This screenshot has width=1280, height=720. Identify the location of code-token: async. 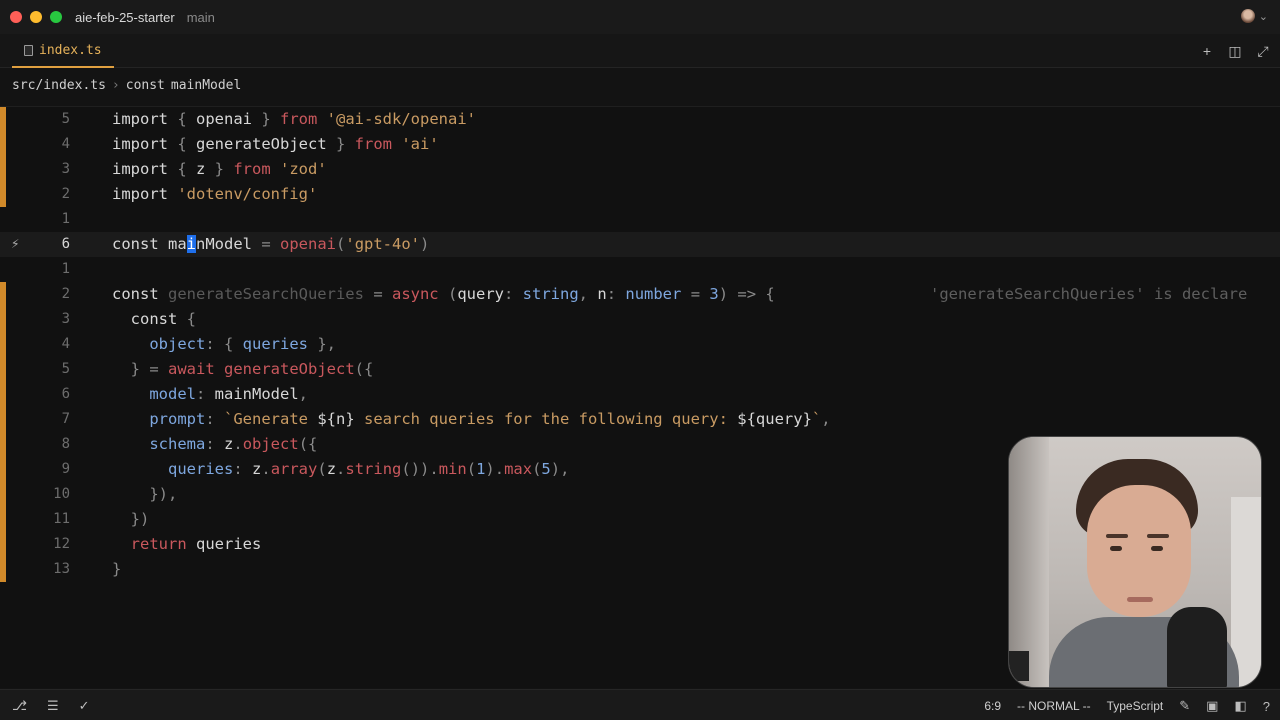
(419, 294).